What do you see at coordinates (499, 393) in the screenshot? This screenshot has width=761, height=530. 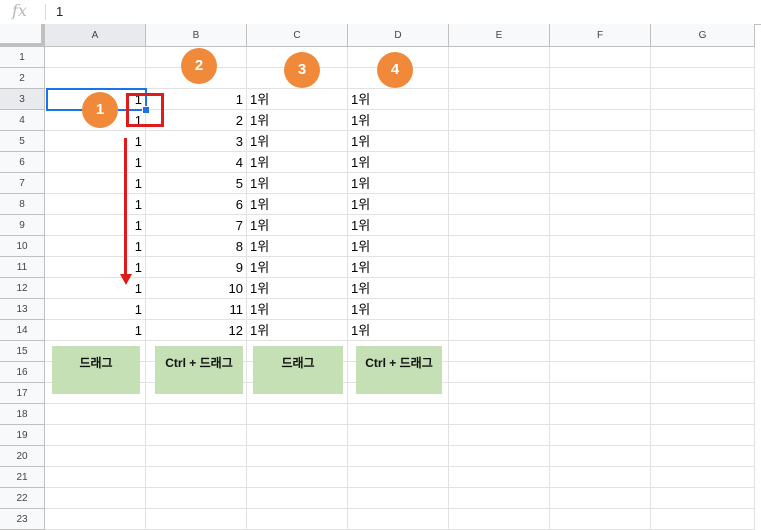 I see `cell-e17` at bounding box center [499, 393].